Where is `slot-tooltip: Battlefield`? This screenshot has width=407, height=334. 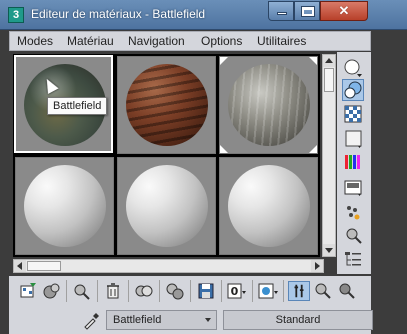
slot-tooltip: Battlefield is located at coordinates (77, 106).